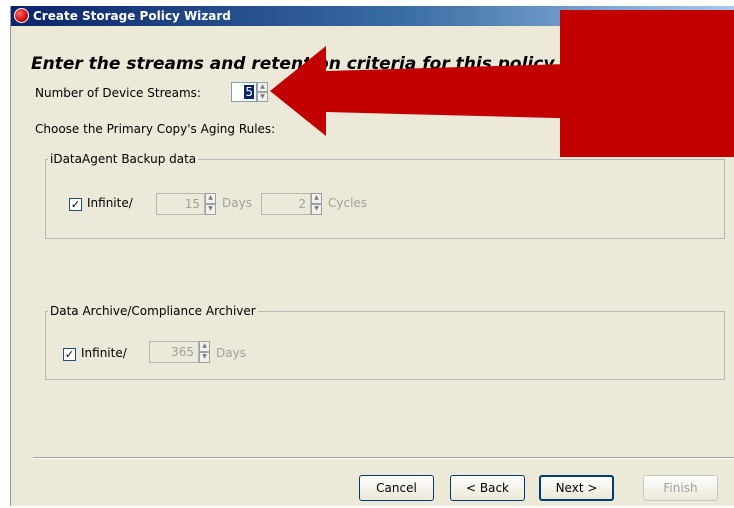  I want to click on finish-button: Finish, so click(680, 488).